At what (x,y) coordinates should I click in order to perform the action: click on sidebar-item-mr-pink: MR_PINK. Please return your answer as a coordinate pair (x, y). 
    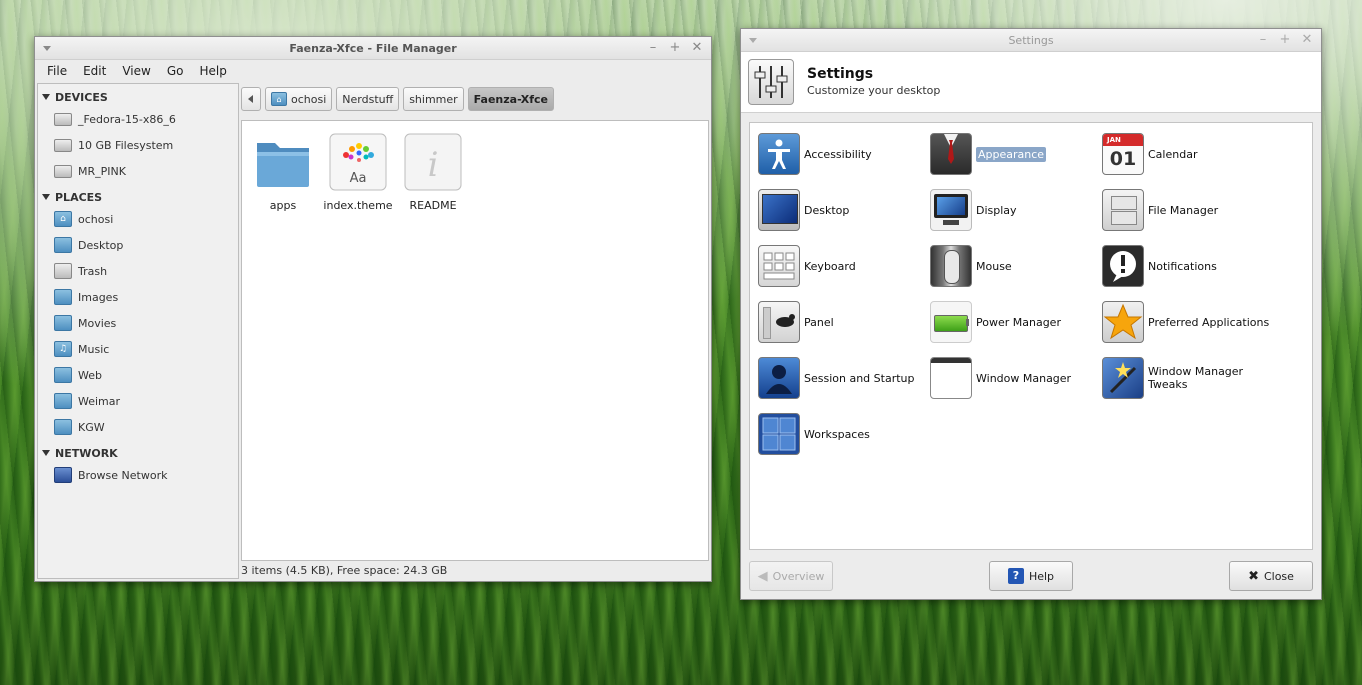
    Looking at the image, I should click on (138, 171).